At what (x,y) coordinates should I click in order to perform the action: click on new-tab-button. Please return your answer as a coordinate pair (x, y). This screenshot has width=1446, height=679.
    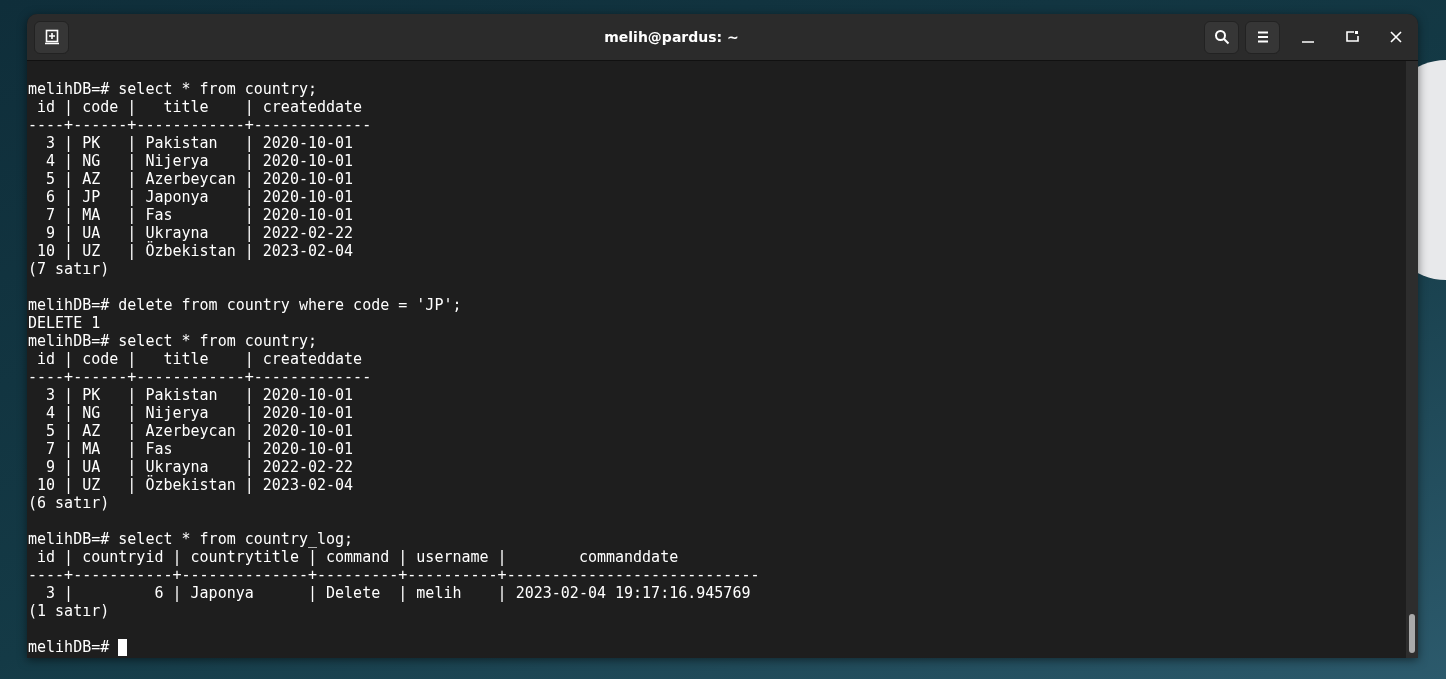
    Looking at the image, I should click on (51, 37).